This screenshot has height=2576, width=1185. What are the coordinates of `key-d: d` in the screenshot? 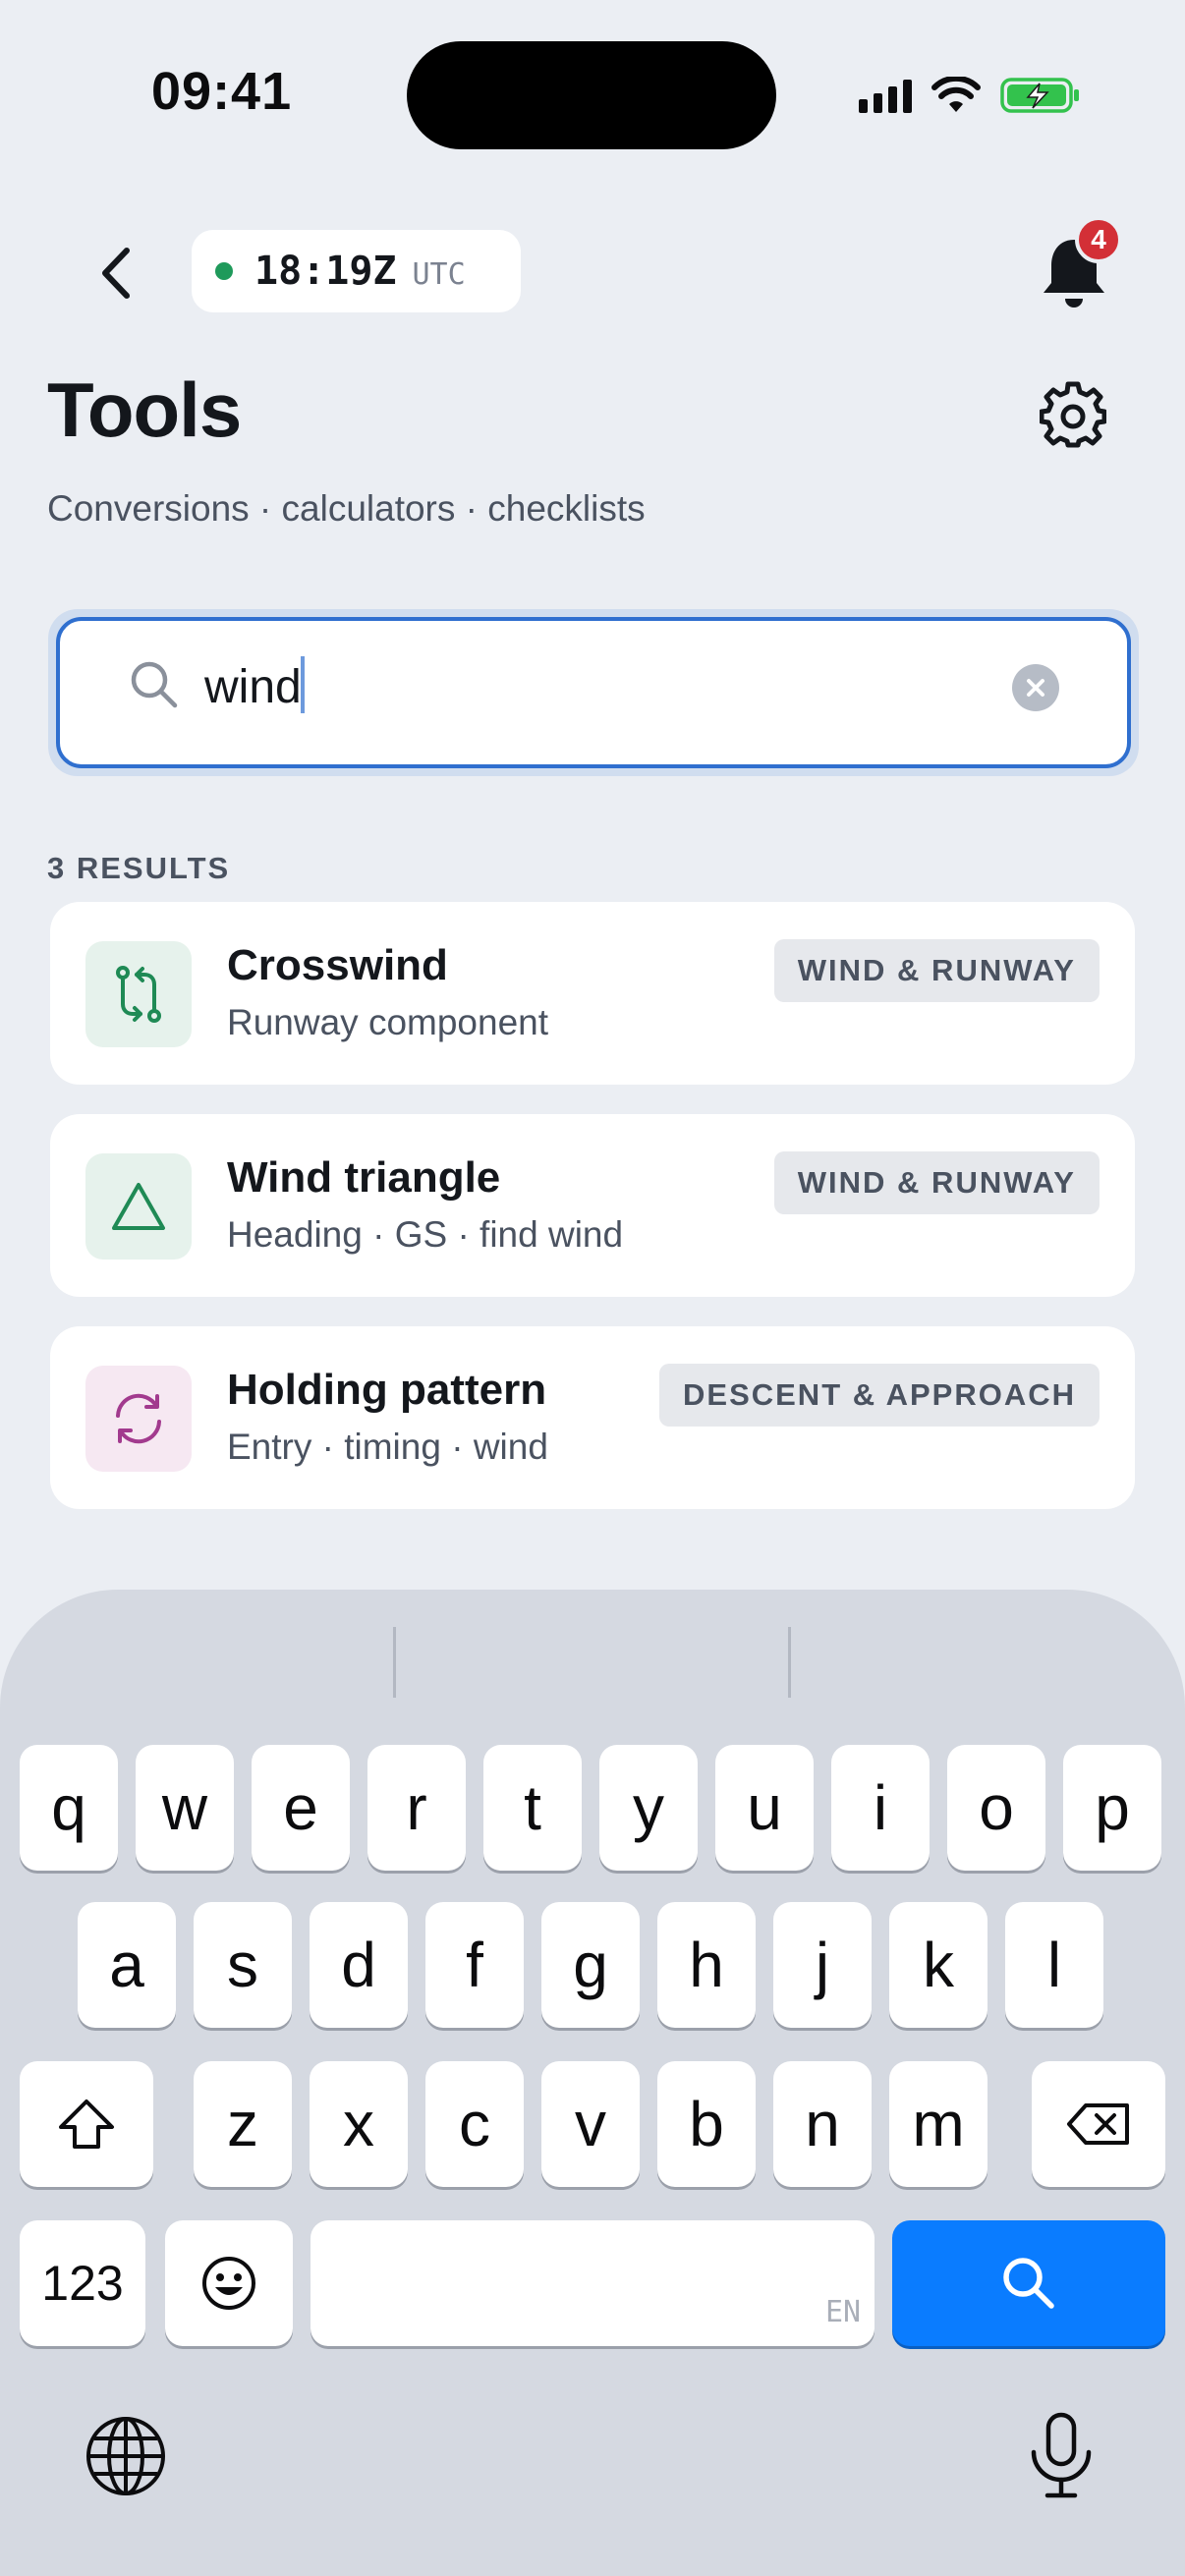 It's located at (359, 1965).